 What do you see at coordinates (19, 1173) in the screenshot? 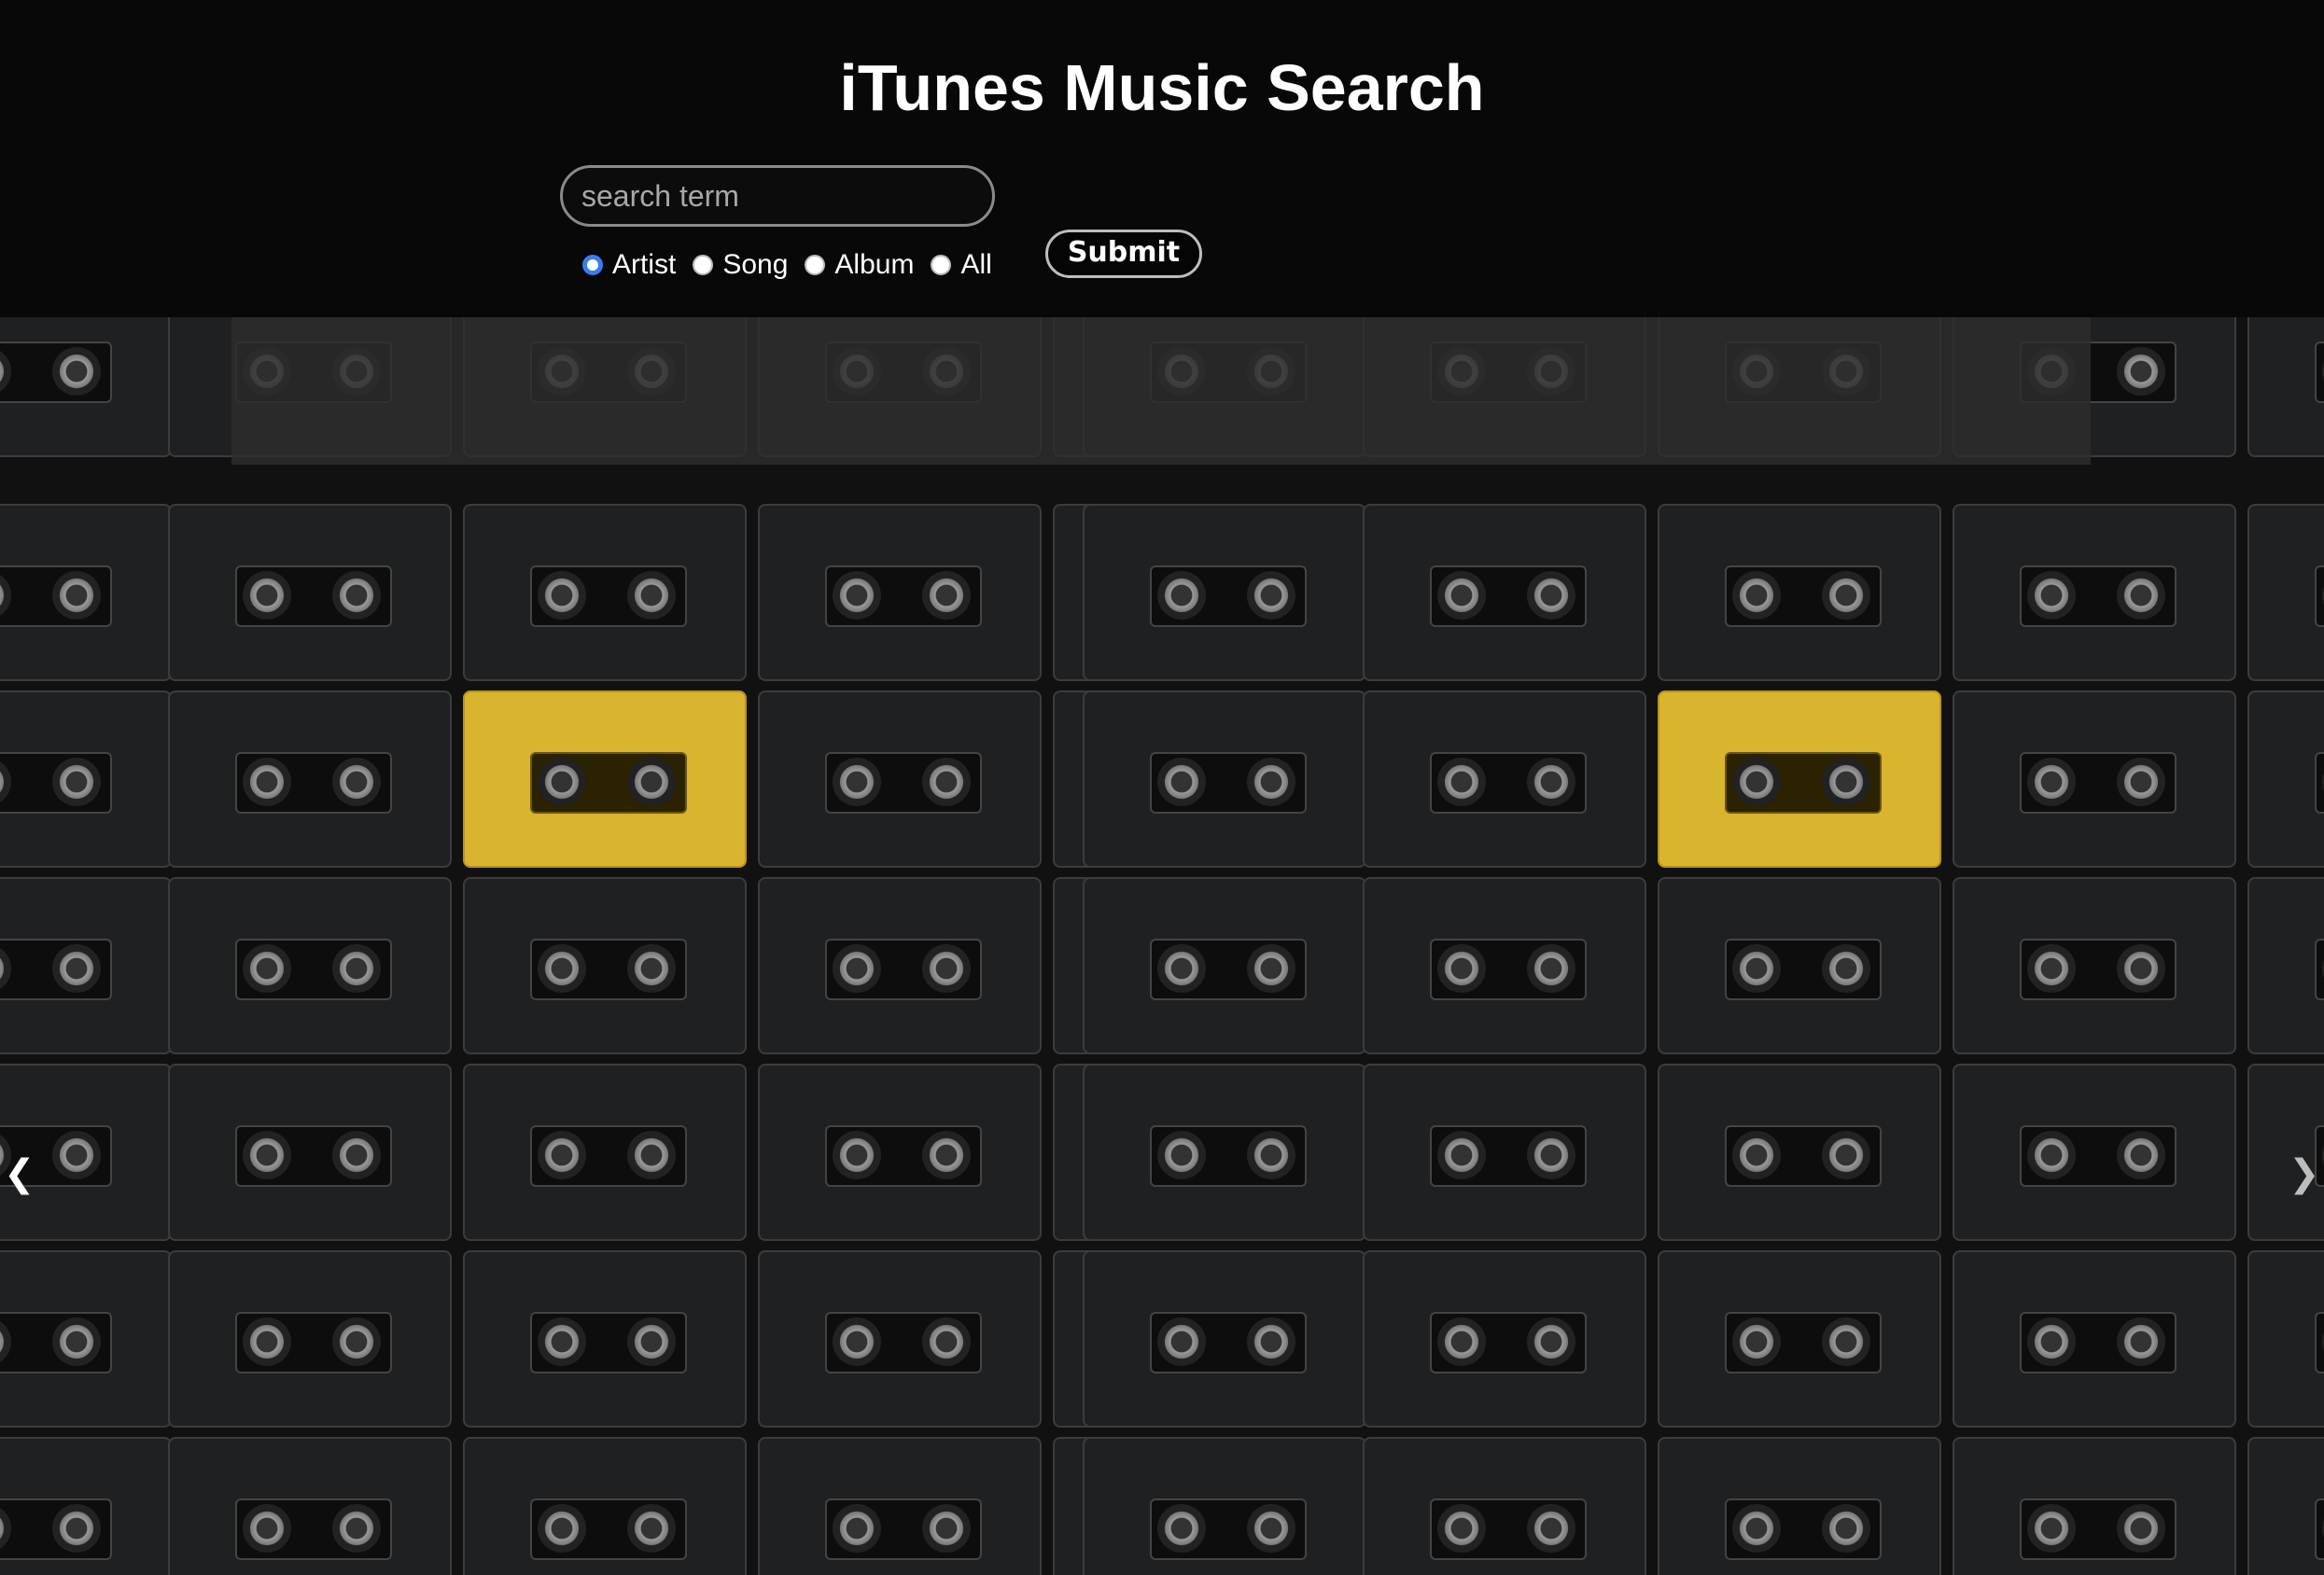
I see `chevron-left-icon: ❮` at bounding box center [19, 1173].